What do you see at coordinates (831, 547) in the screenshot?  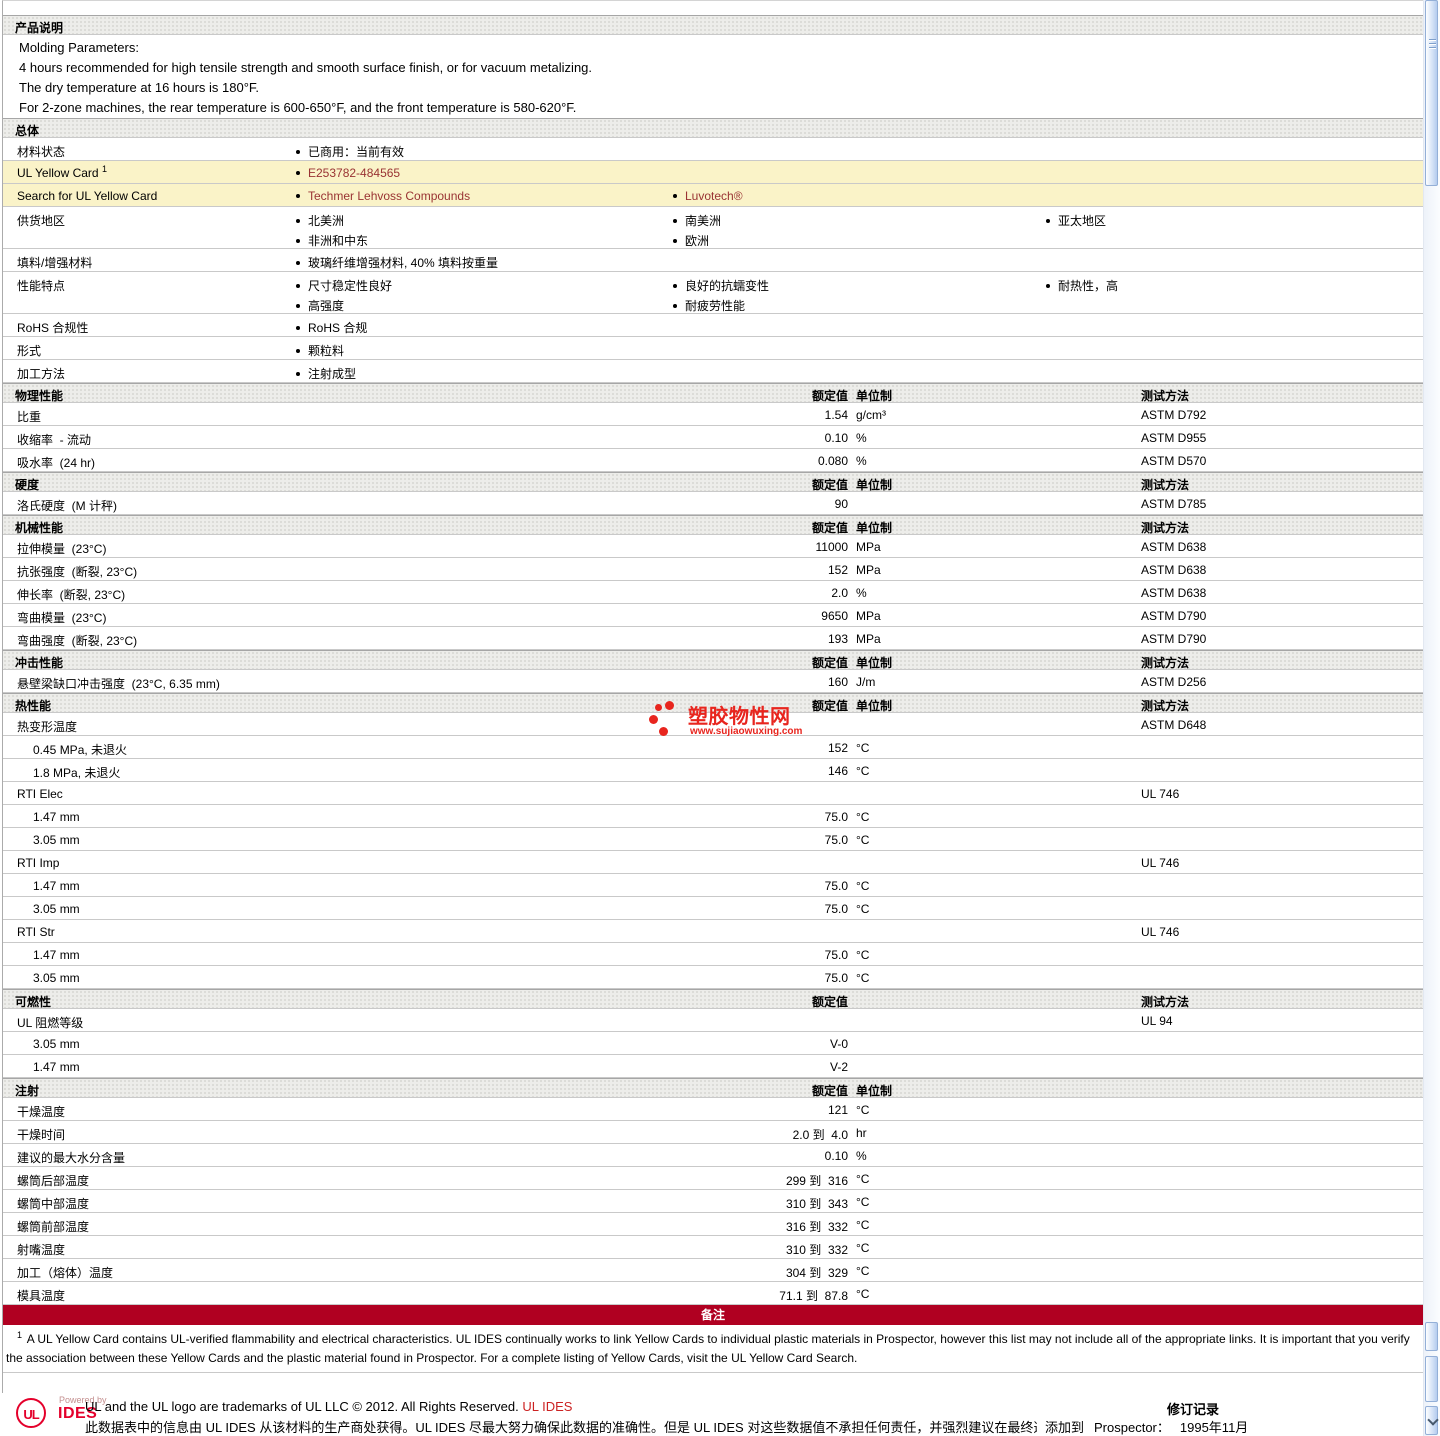 I see `row-value: 11000` at bounding box center [831, 547].